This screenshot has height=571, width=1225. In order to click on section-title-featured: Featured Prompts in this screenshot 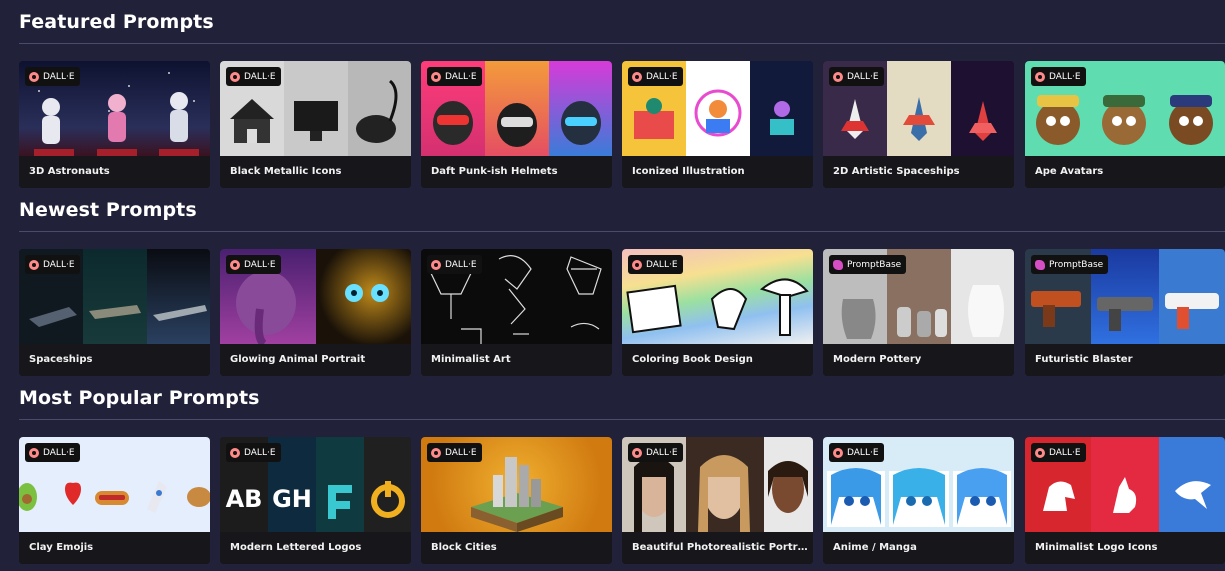, I will do `click(116, 22)`.